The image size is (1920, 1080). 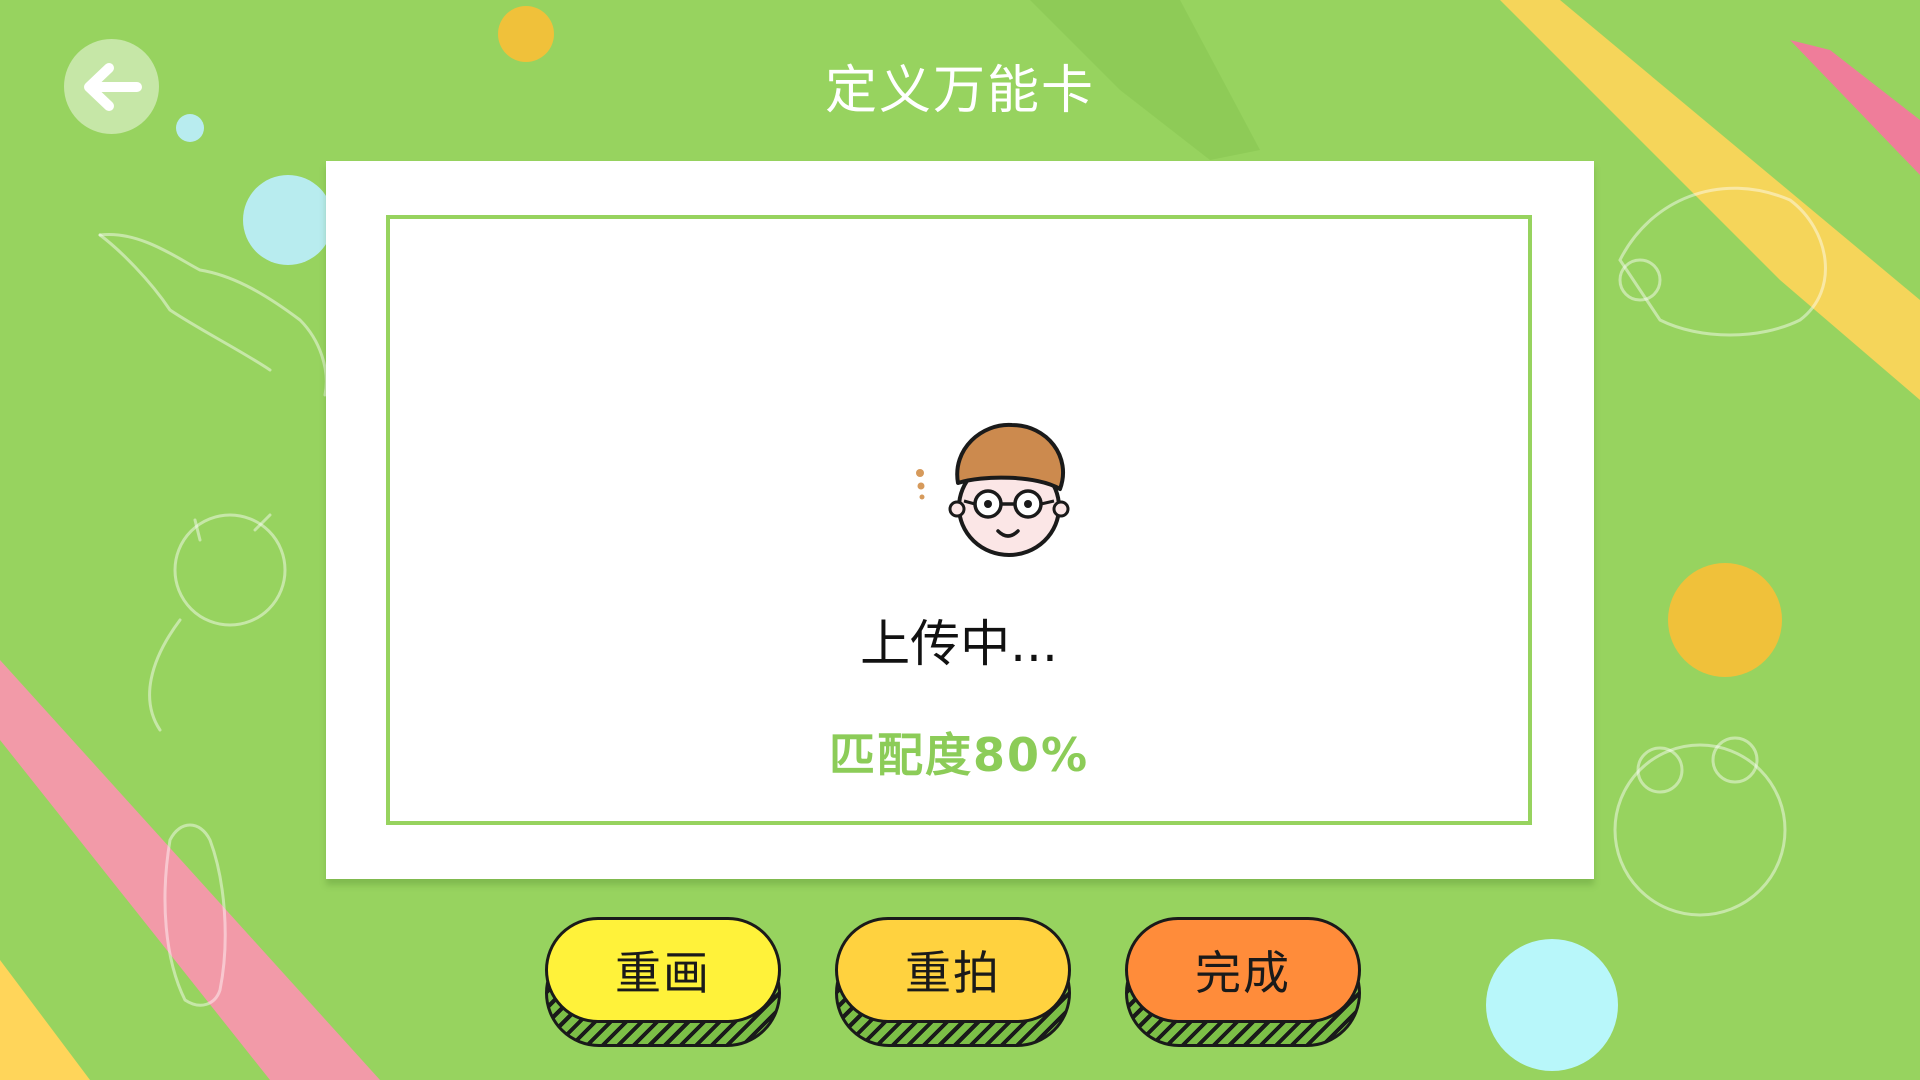 I want to click on redraw-button-label: 重画, so click(x=663, y=970).